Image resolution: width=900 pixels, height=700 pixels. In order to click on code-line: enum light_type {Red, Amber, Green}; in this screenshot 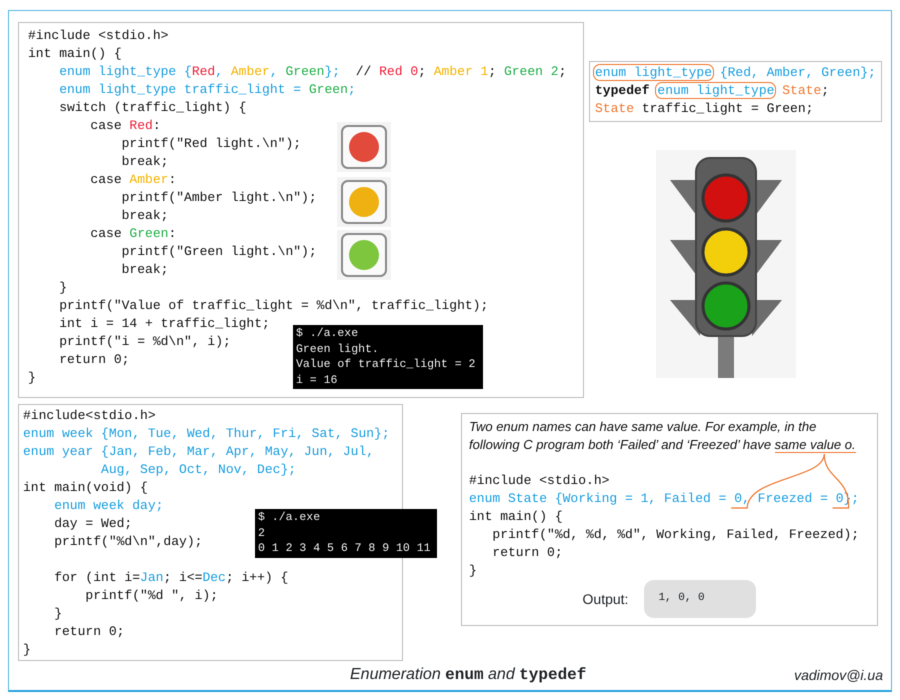, I will do `click(735, 73)`.